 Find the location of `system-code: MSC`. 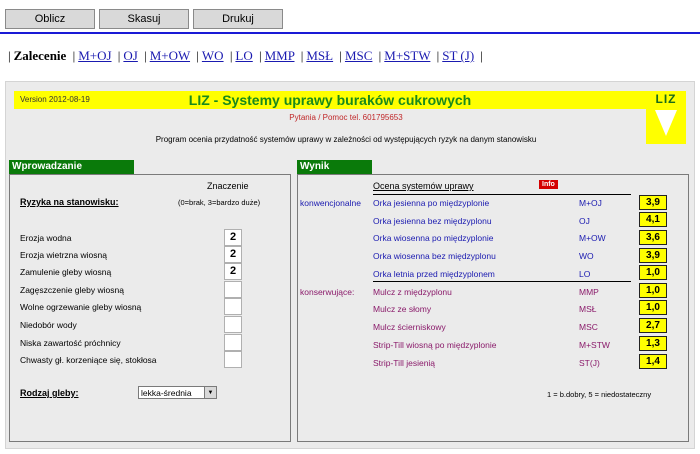

system-code: MSC is located at coordinates (588, 327).